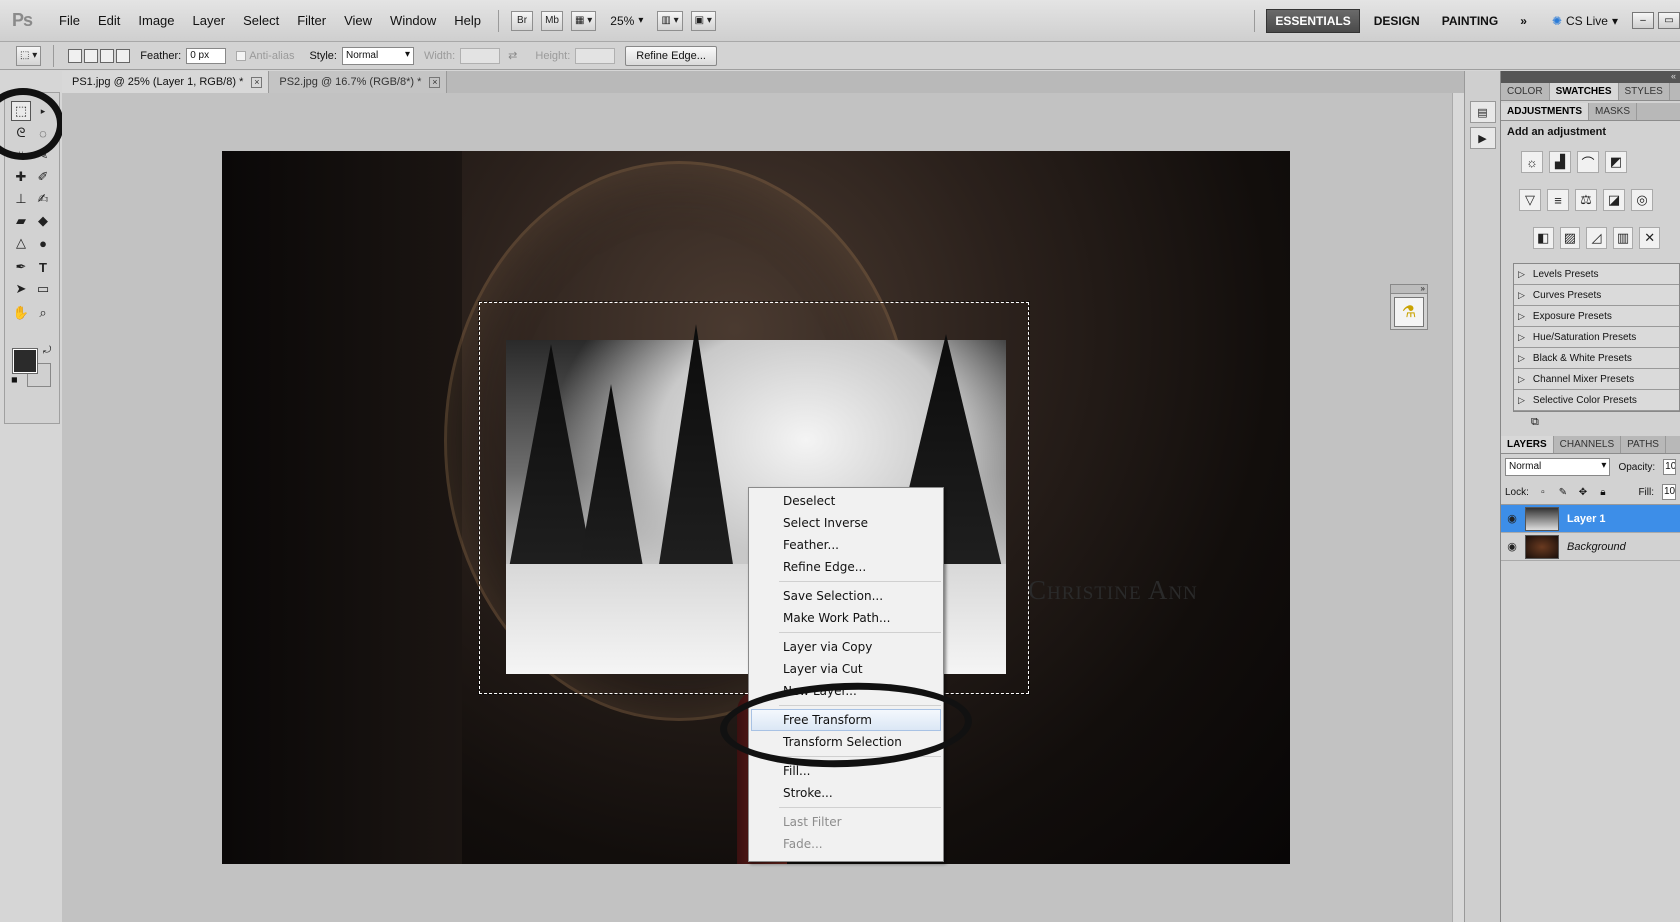 The width and height of the screenshot is (1680, 922). What do you see at coordinates (1570, 238) in the screenshot?
I see `posterize-icon: ▨` at bounding box center [1570, 238].